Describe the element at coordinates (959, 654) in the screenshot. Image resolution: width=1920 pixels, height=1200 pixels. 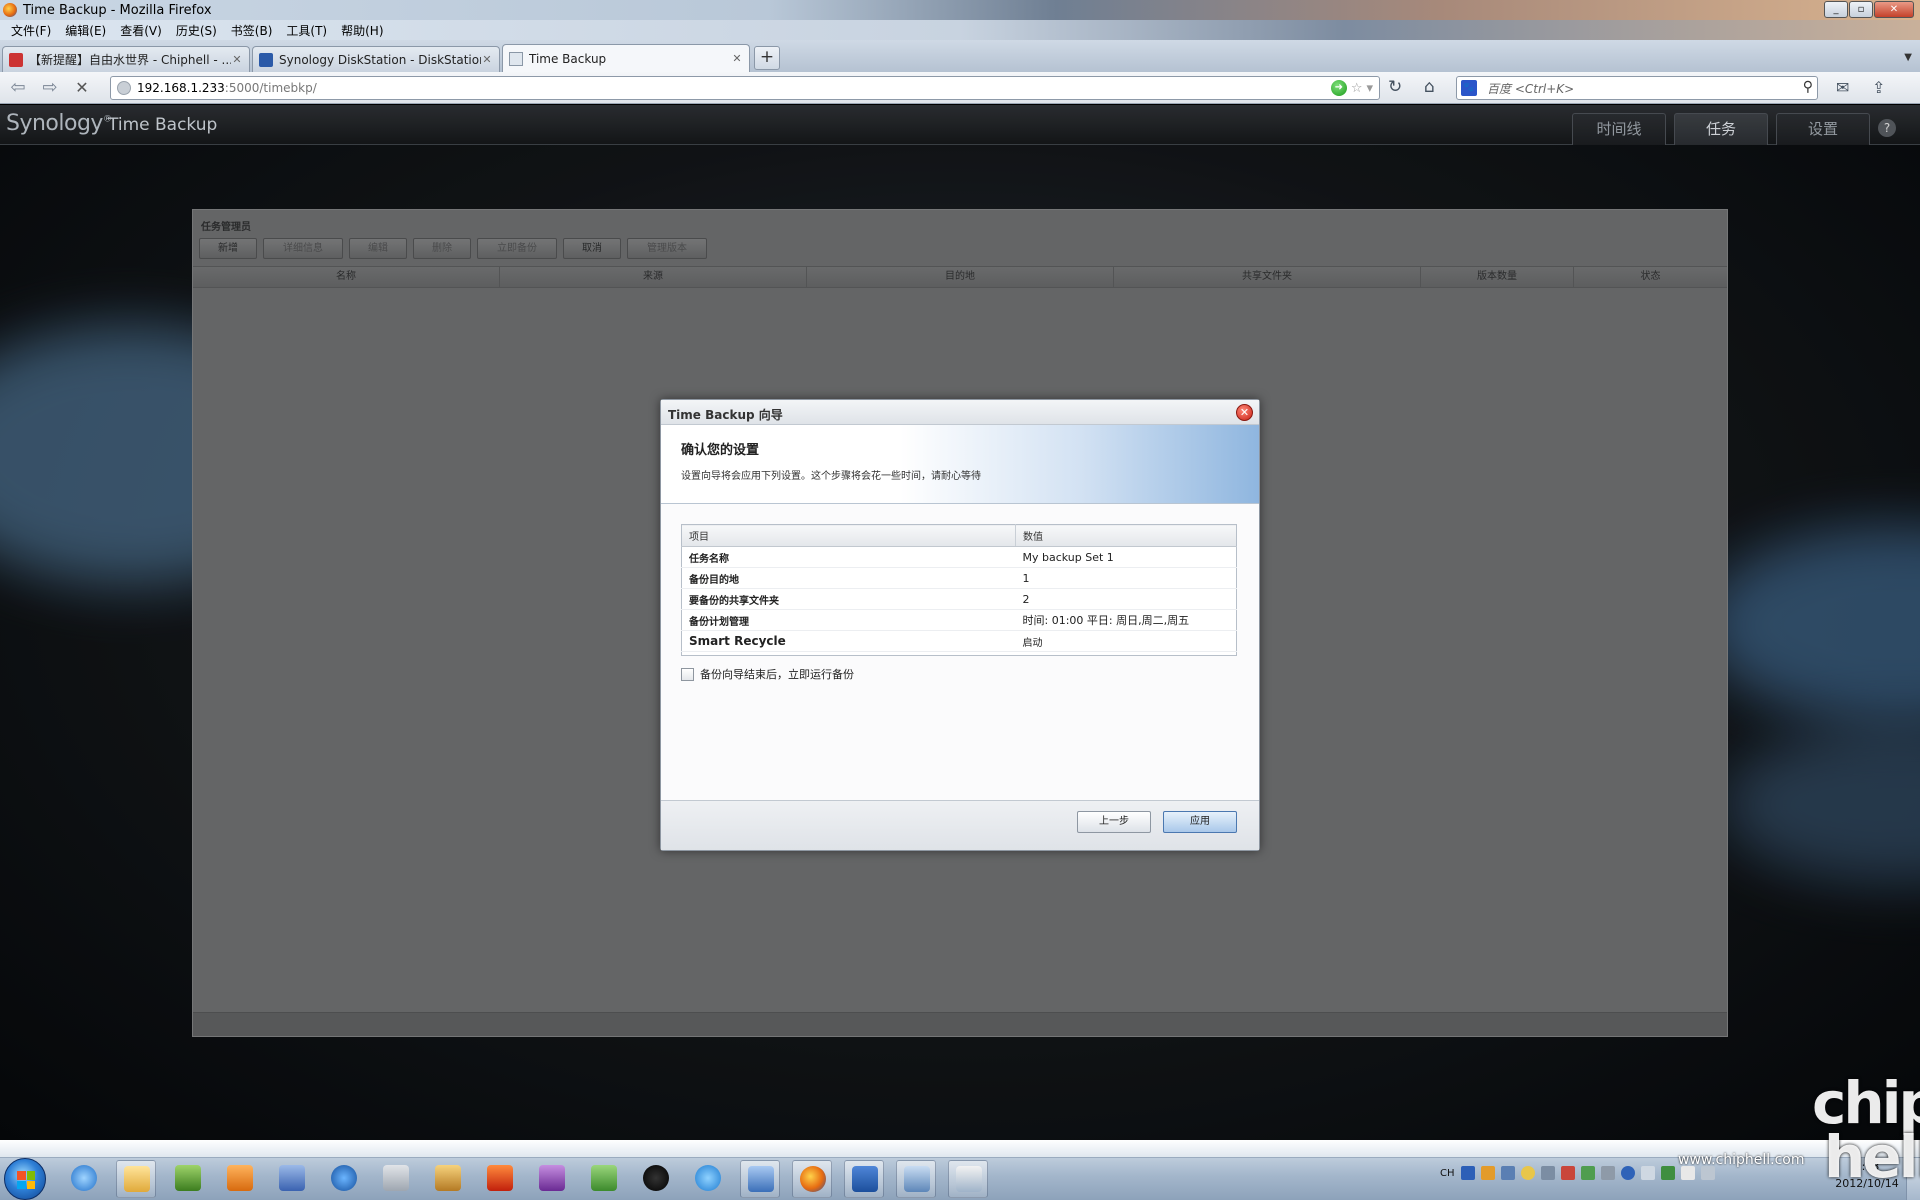
I see `table-spacer` at that location.